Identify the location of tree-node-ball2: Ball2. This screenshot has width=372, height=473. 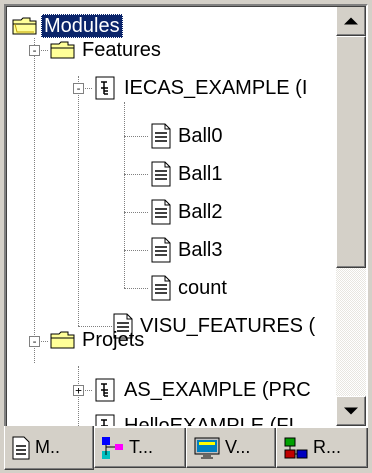
(187, 212).